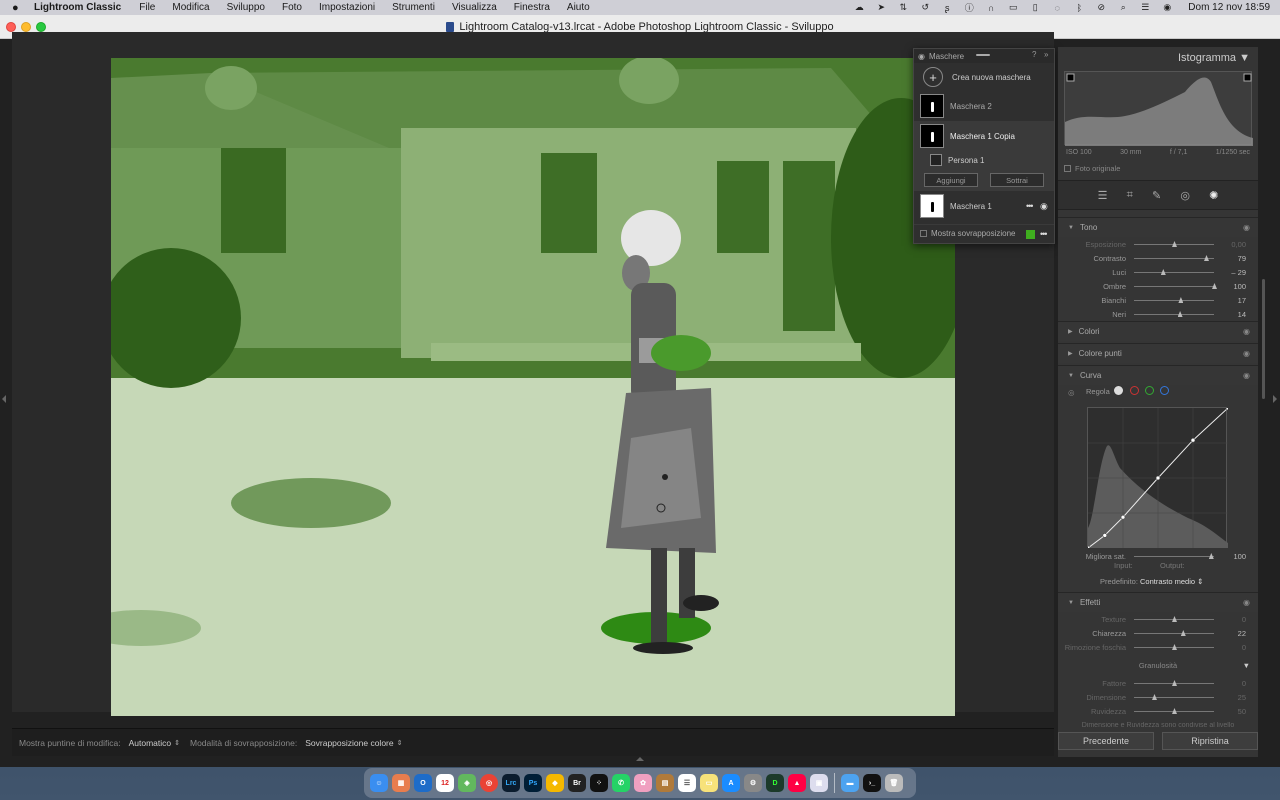 This screenshot has height=800, width=1280. I want to click on channel-green-button, so click(1149, 390).